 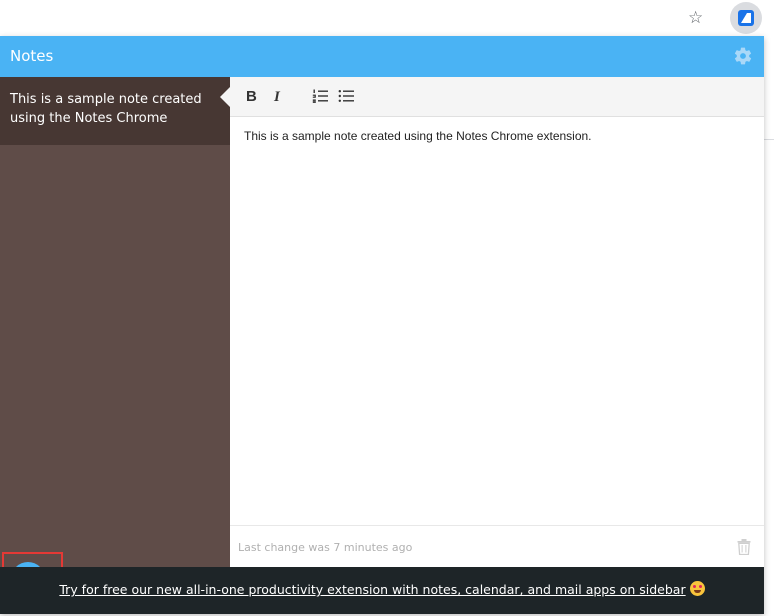 I want to click on notes-extension-button, so click(x=746, y=18).